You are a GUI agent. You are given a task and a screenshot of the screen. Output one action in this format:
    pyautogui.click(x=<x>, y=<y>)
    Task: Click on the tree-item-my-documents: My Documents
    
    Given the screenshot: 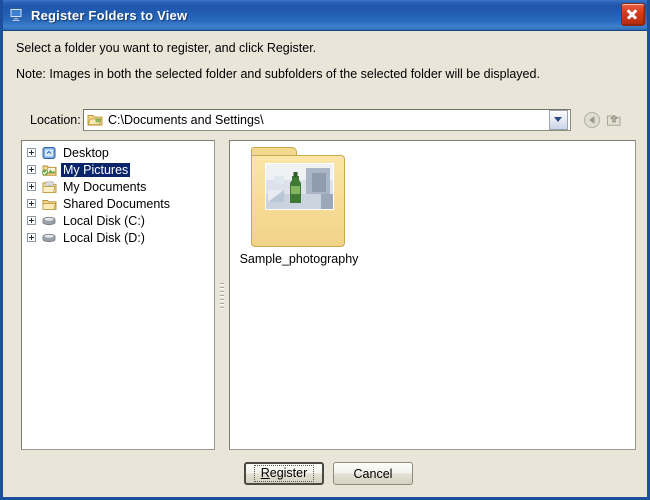 What is the action you would take?
    pyautogui.click(x=118, y=186)
    